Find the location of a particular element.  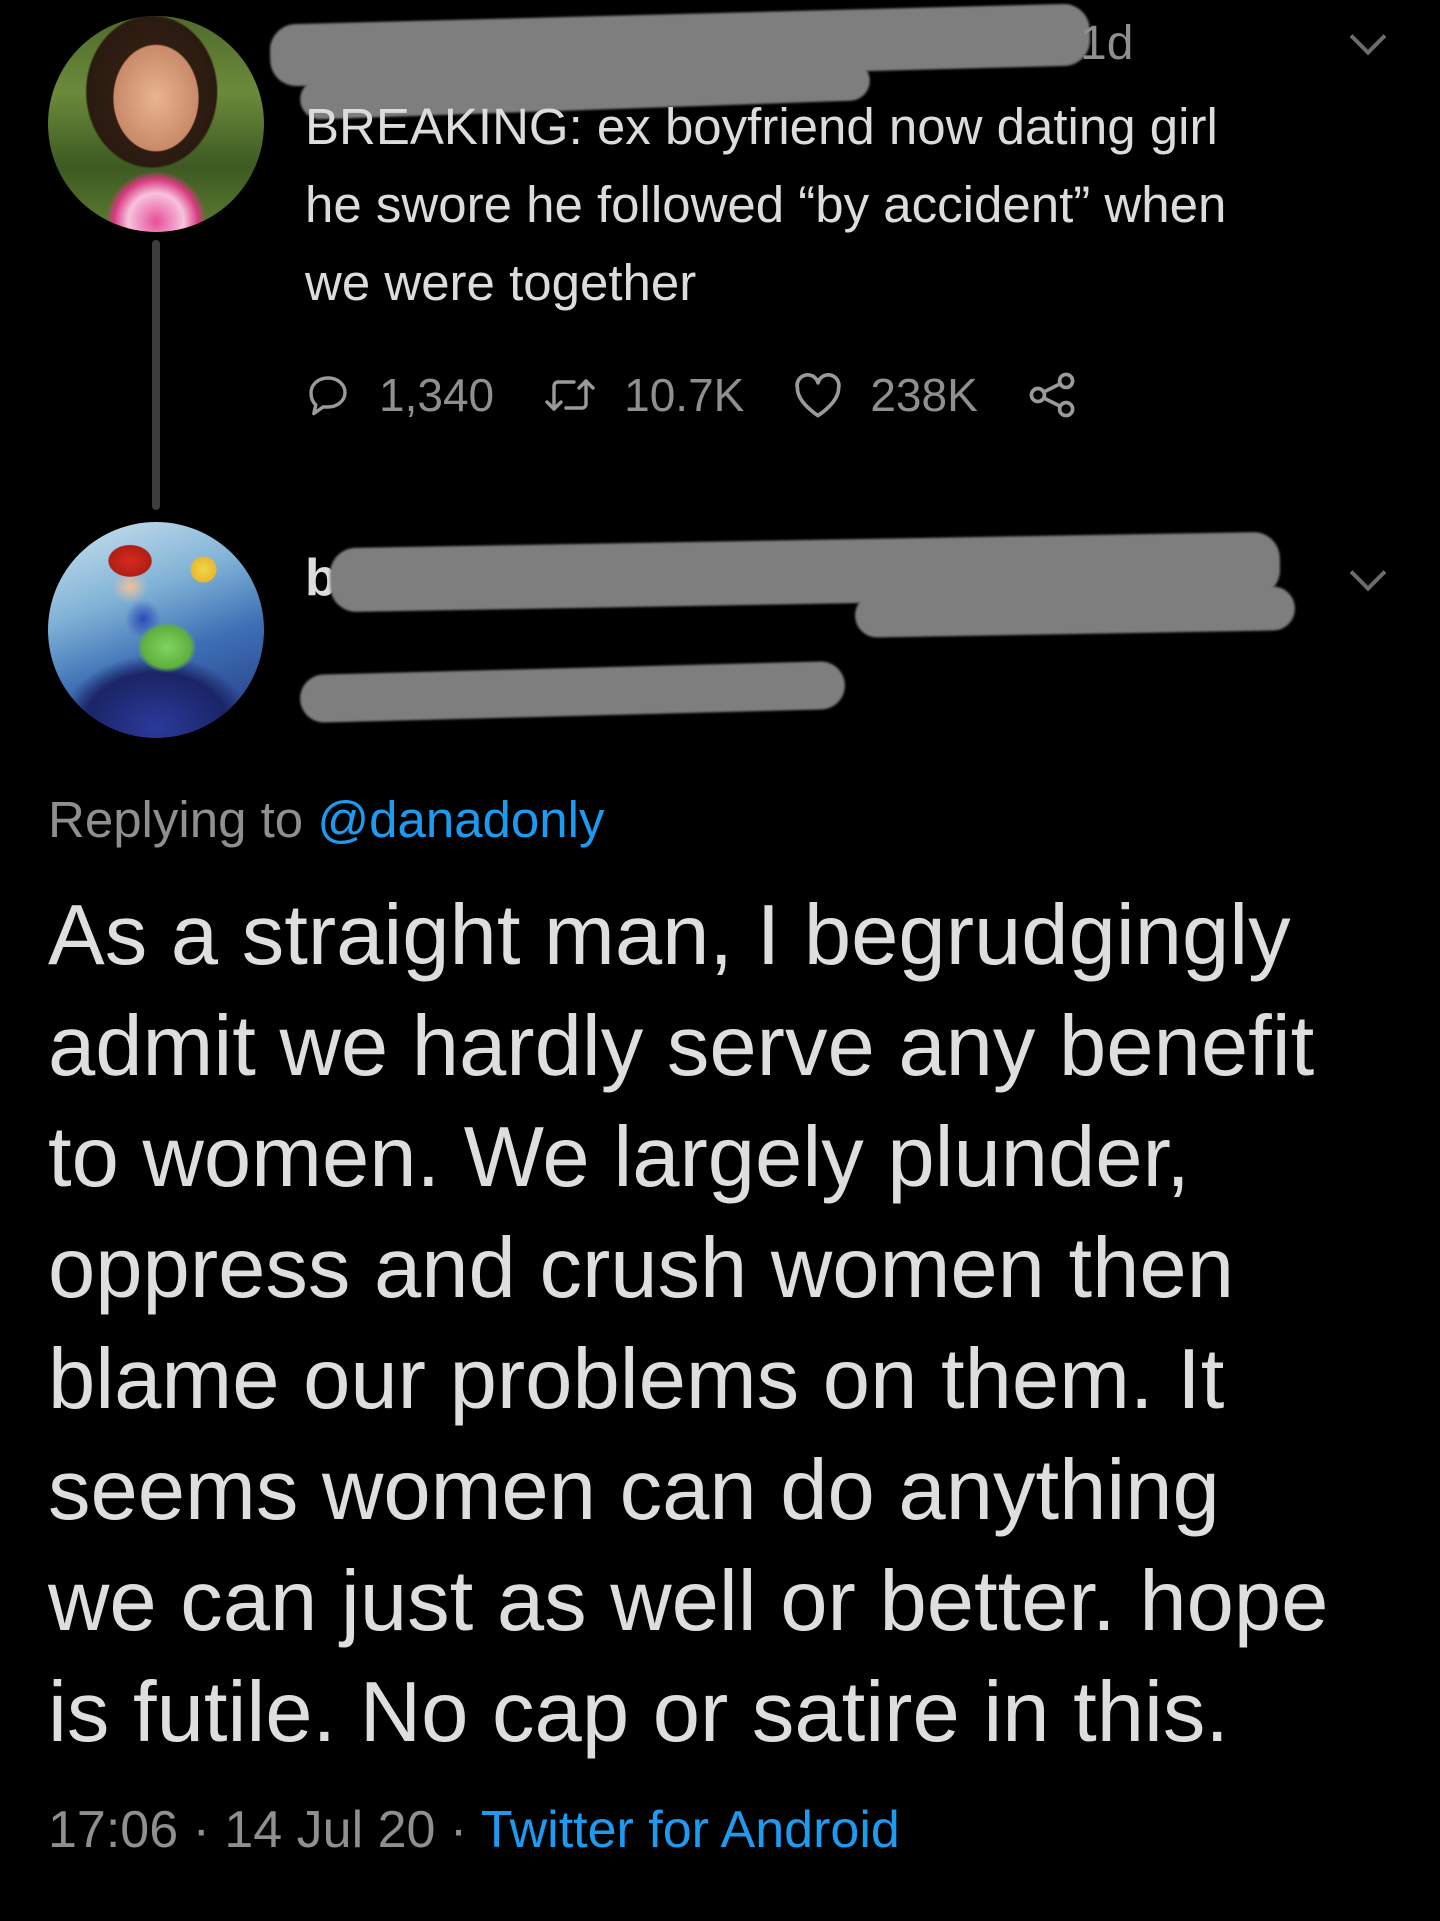

redacted-replier-handle-extra is located at coordinates (1075, 612).